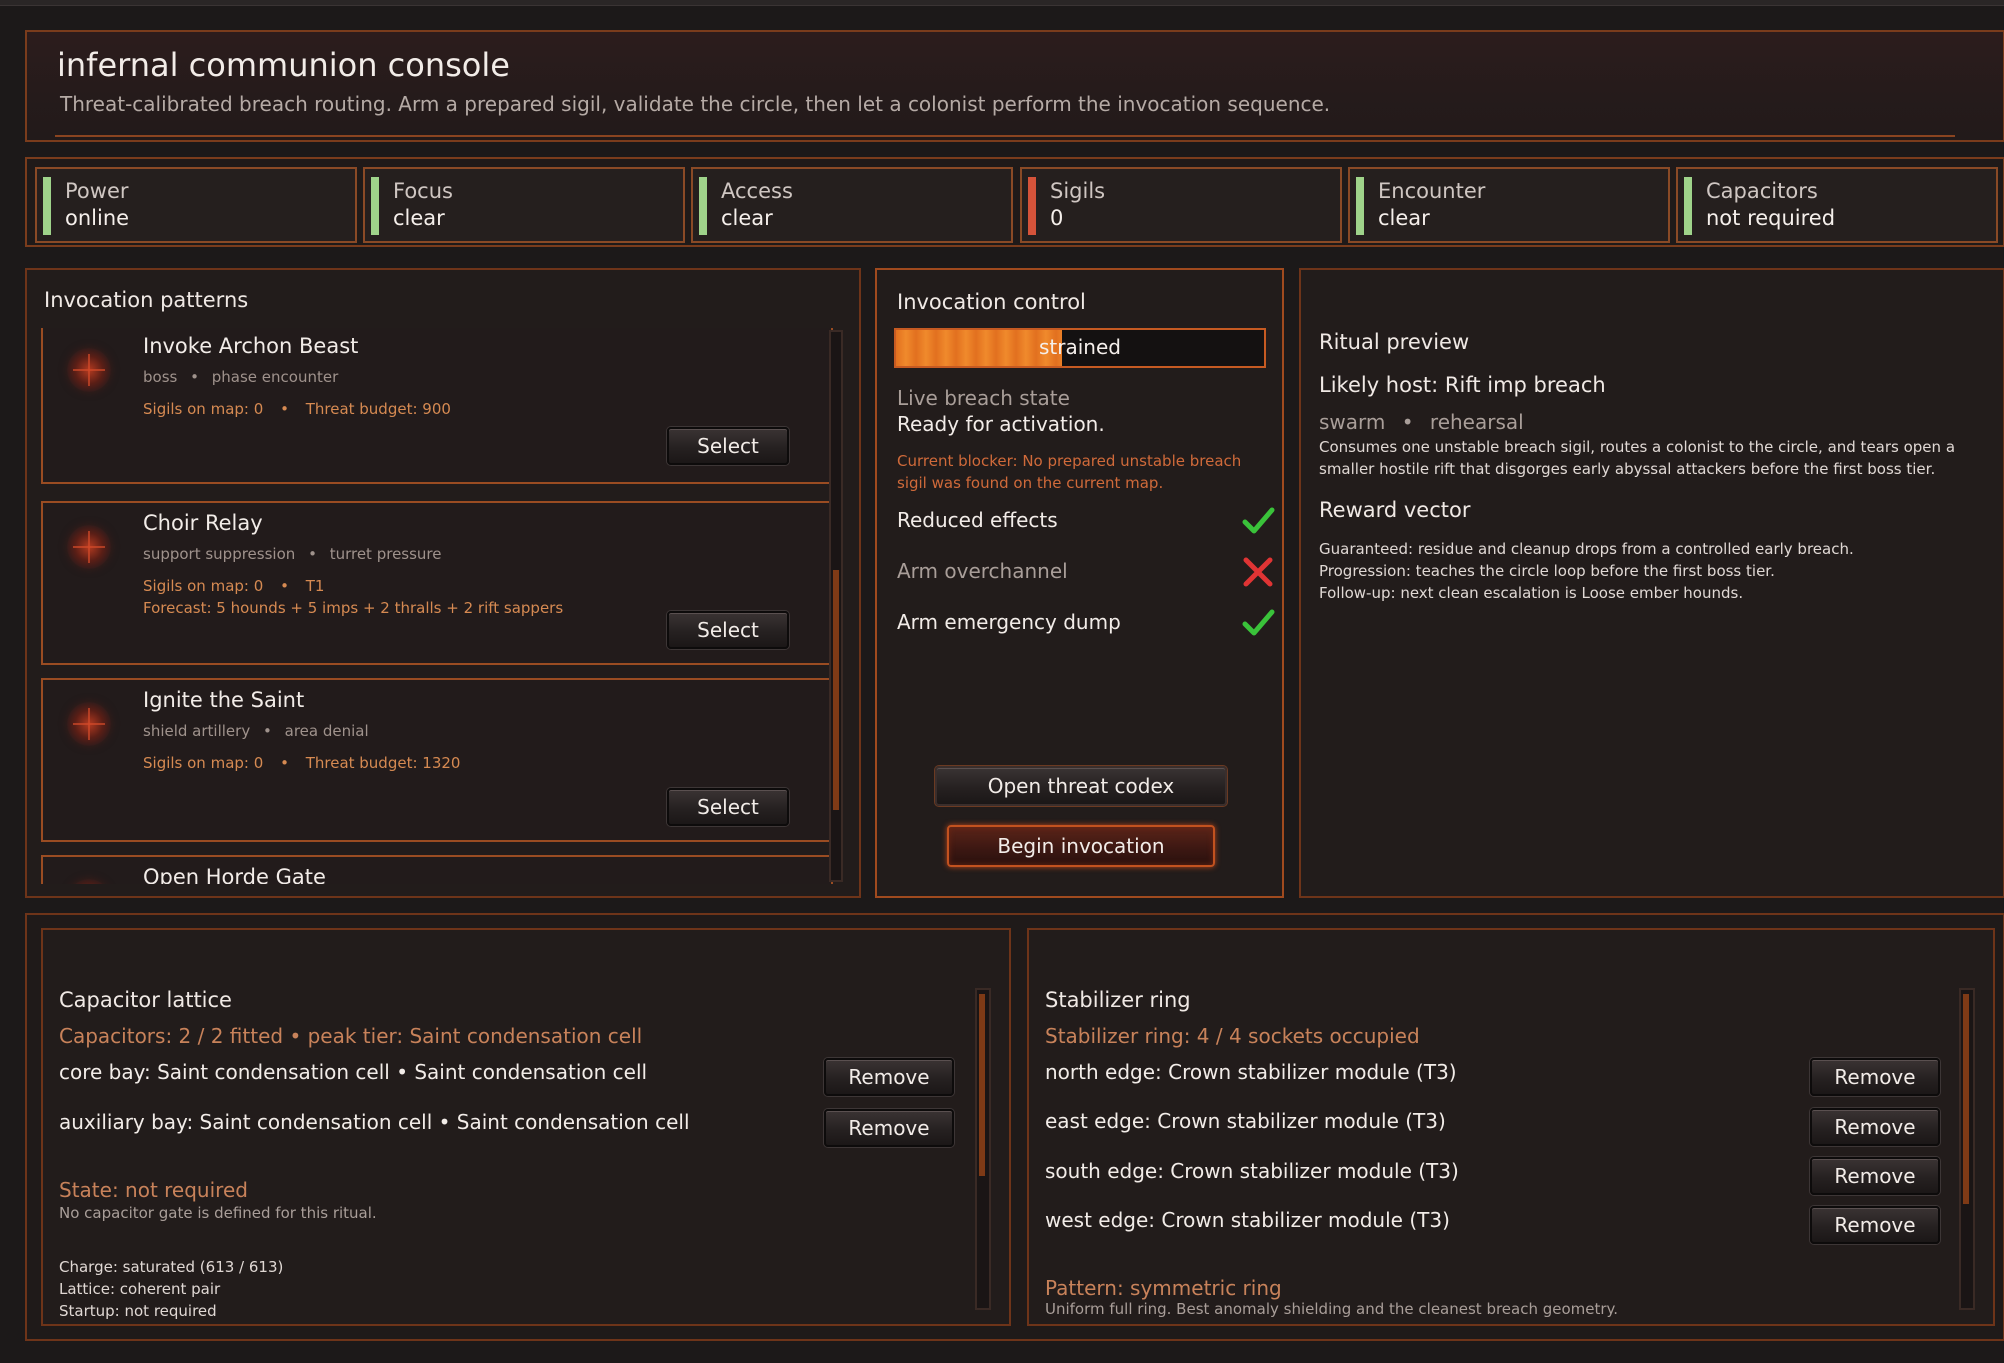 The height and width of the screenshot is (1363, 2004). Describe the element at coordinates (991, 302) in the screenshot. I see `control-title: Invocation control` at that location.